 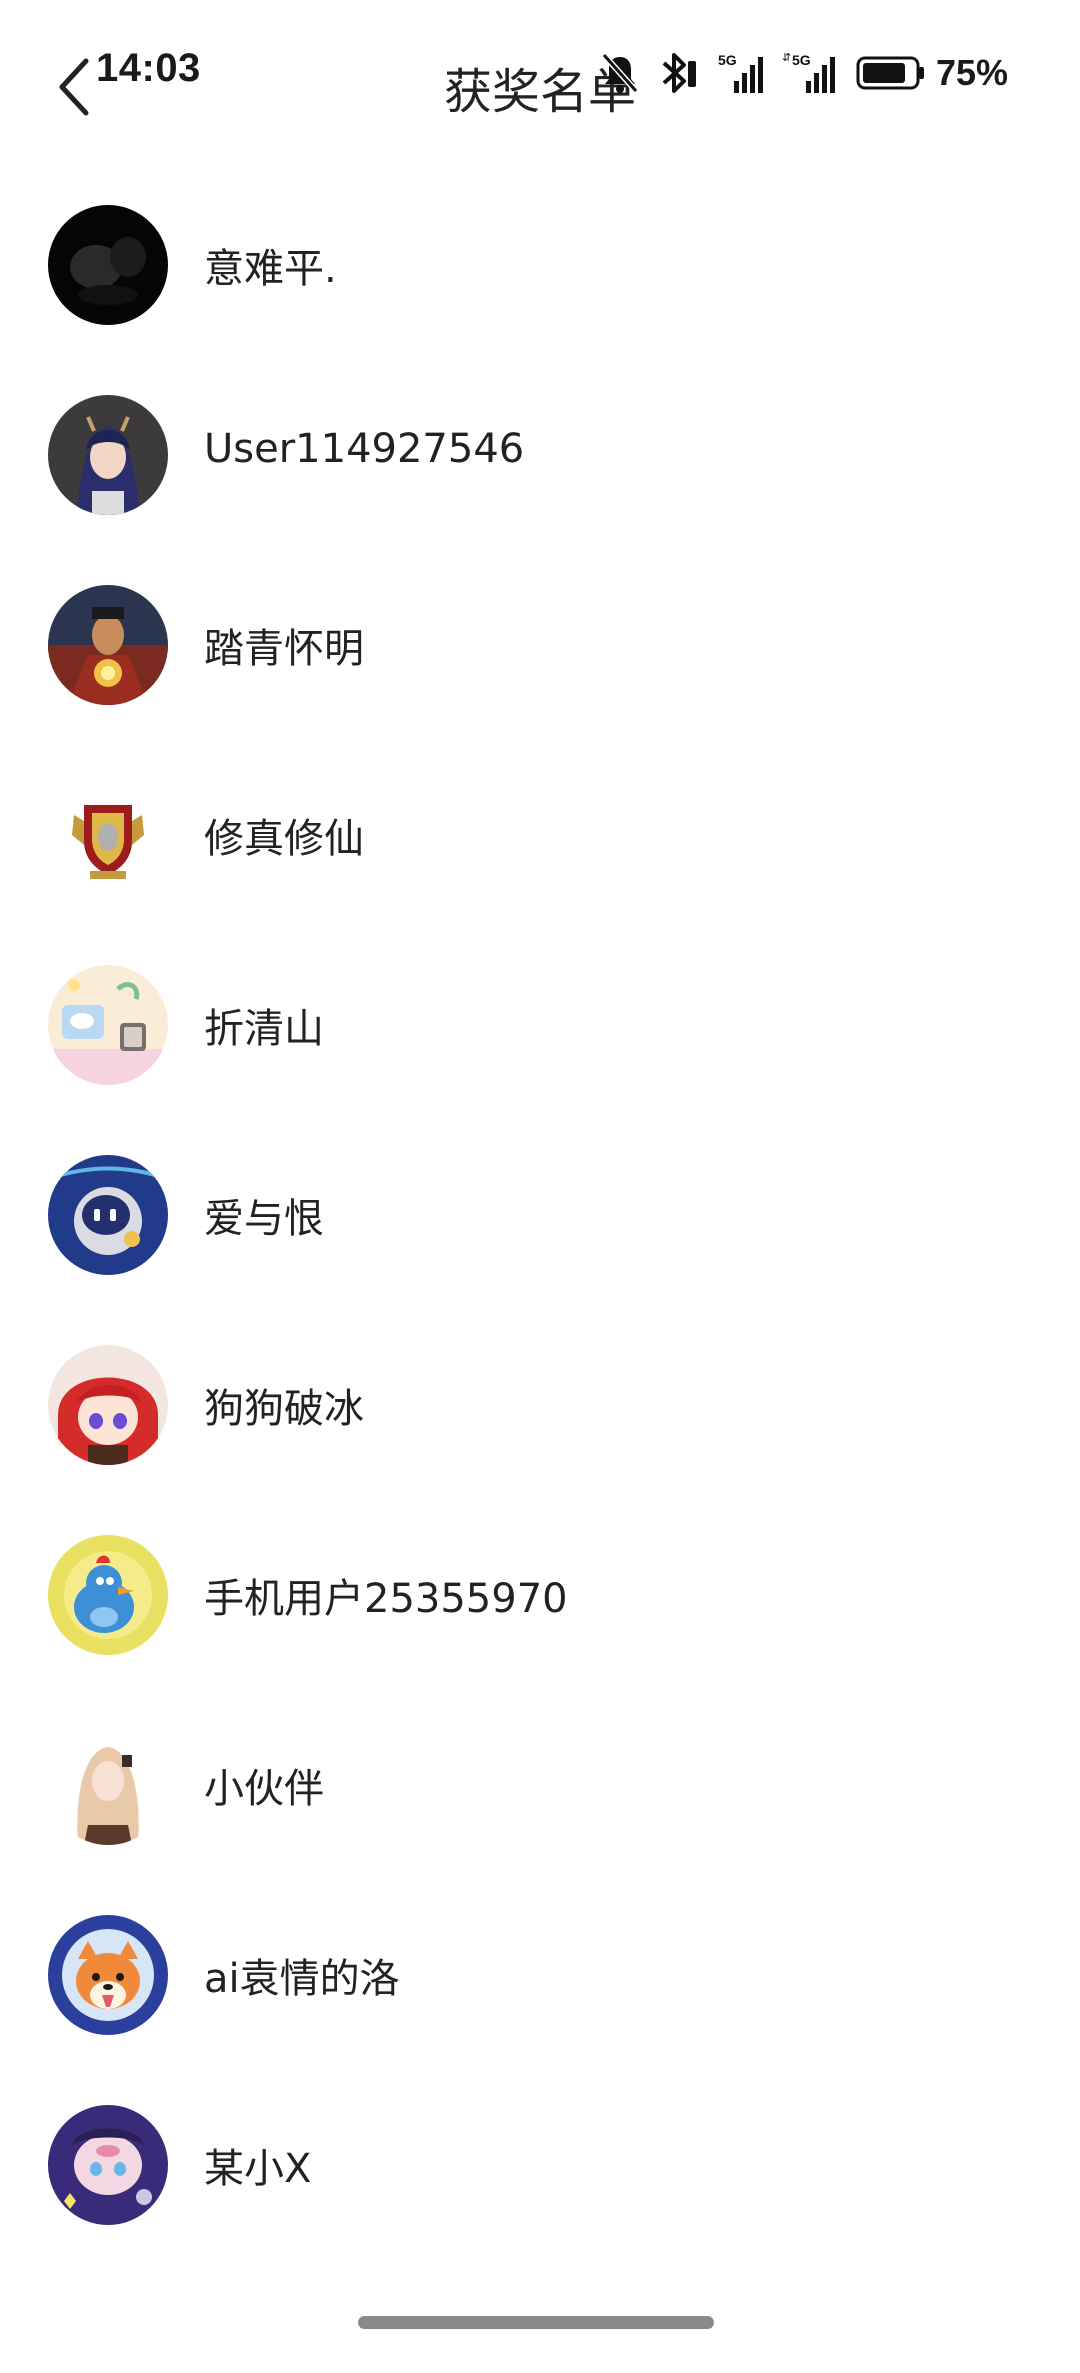 What do you see at coordinates (540, 1055) in the screenshot?
I see `list-item: 折清山` at bounding box center [540, 1055].